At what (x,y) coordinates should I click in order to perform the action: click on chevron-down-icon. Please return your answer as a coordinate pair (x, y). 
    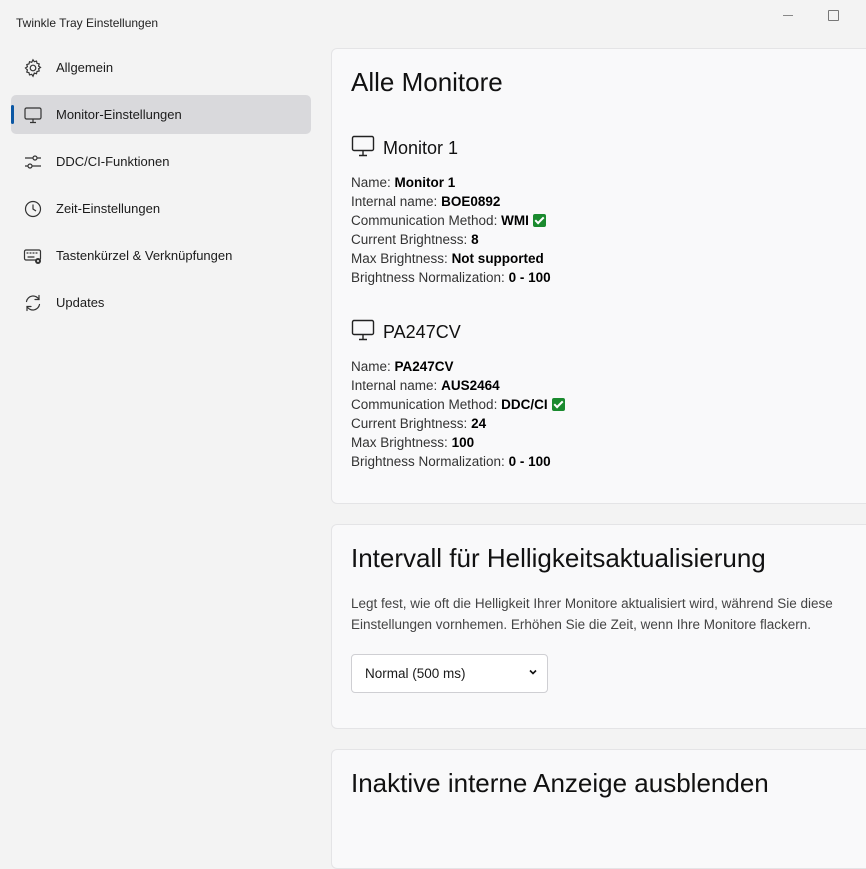
    Looking at the image, I should click on (533, 672).